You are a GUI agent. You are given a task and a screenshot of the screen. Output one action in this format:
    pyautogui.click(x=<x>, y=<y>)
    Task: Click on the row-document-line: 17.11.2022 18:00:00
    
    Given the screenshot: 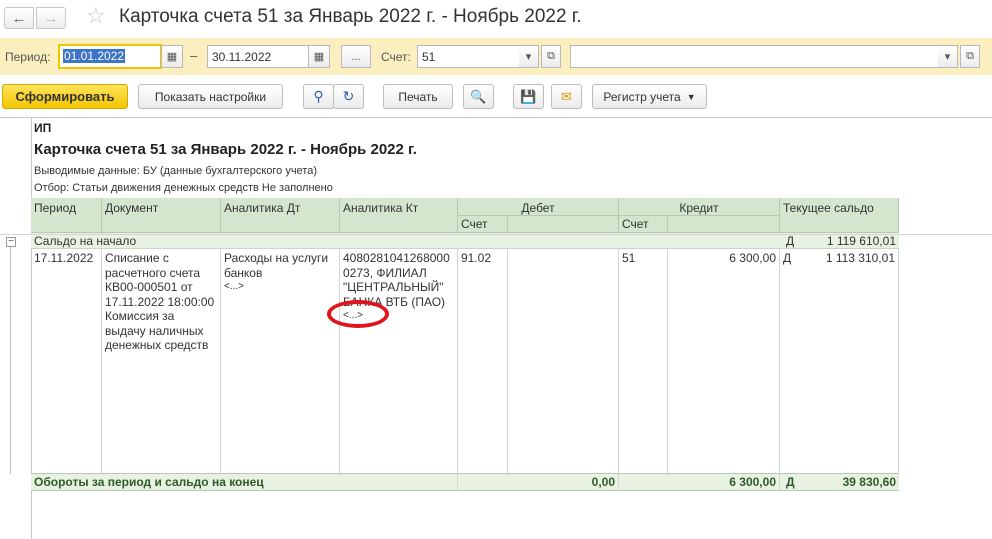 What is the action you would take?
    pyautogui.click(x=160, y=301)
    